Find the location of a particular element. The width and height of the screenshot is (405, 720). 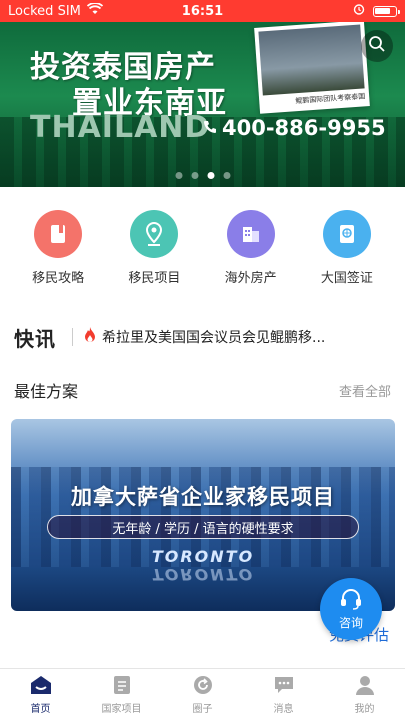

banner-phone: 400-886-9955 is located at coordinates (294, 128).